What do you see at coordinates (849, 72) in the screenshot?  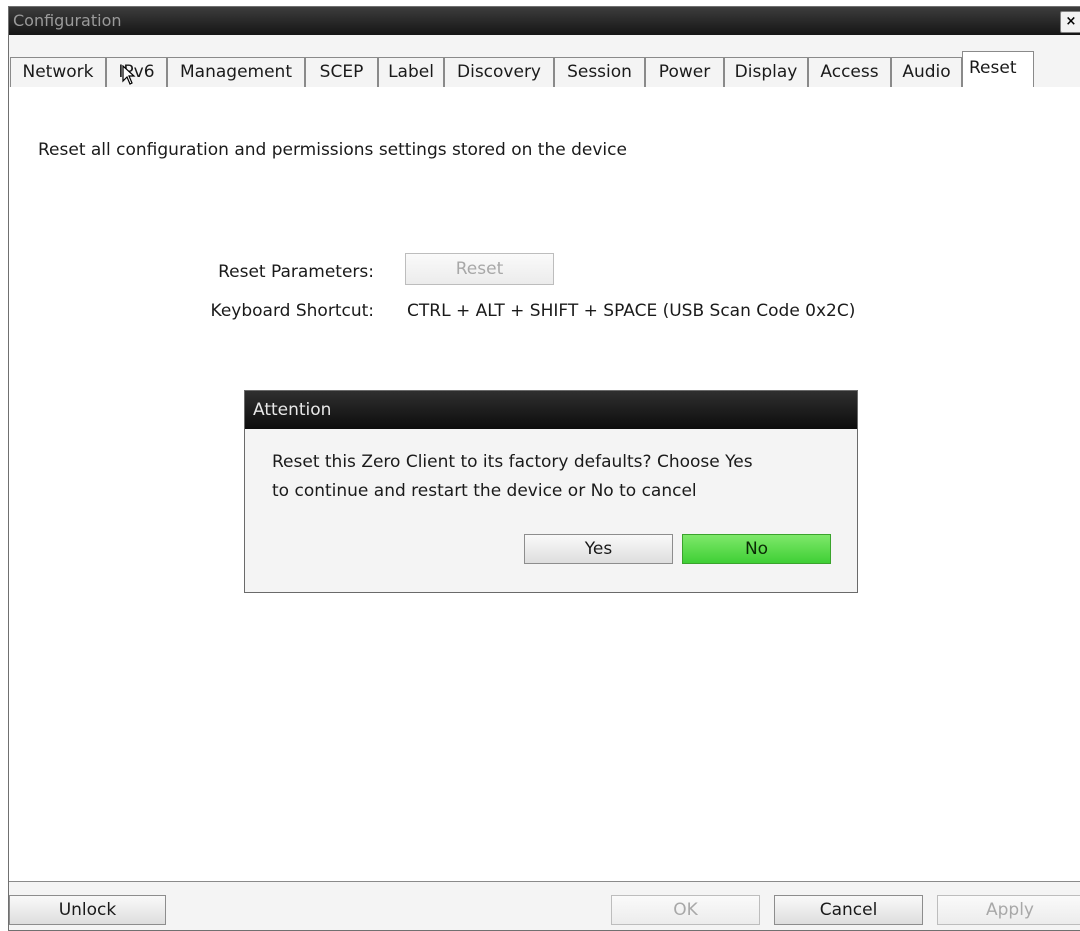 I see `tab-access: Access` at bounding box center [849, 72].